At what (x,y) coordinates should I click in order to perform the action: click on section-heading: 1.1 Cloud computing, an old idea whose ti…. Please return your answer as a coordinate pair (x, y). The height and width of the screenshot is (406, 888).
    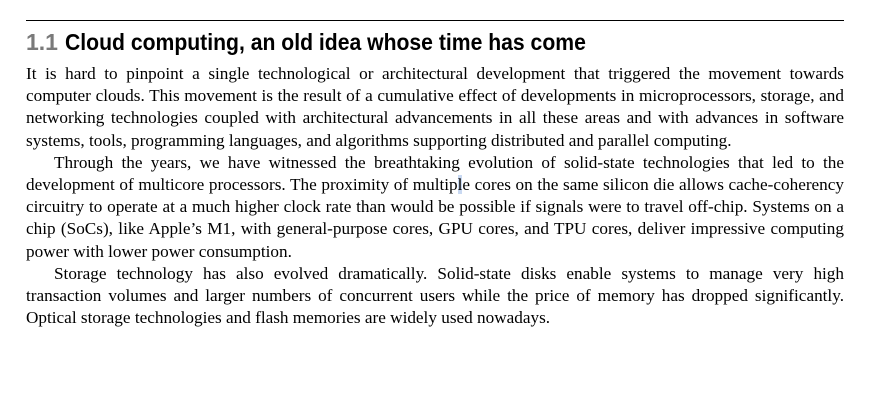
    Looking at the image, I should click on (328, 42).